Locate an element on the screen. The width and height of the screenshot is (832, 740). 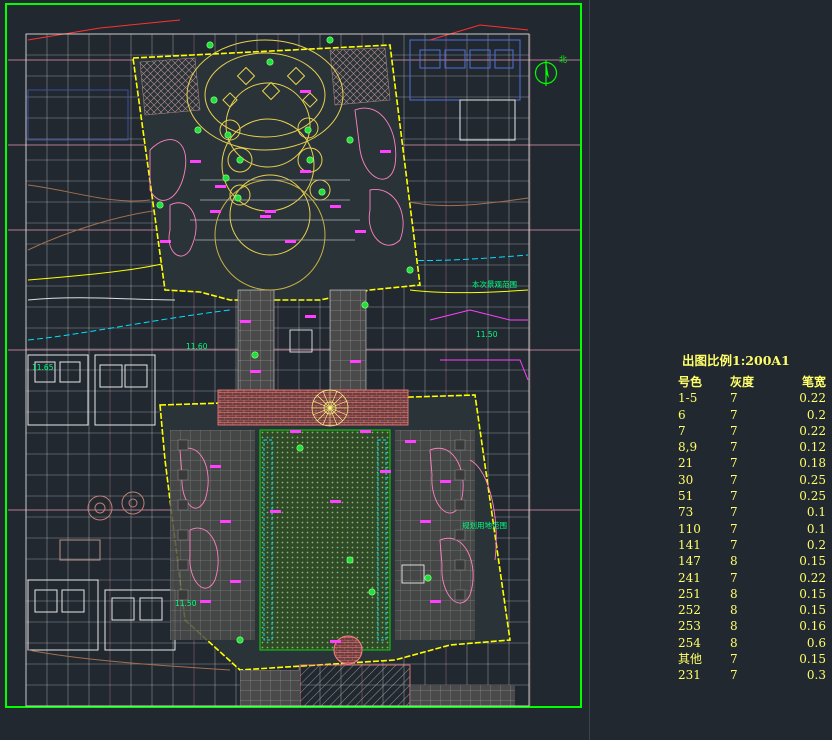
pen-color-cell: 7 is located at coordinates (682, 430).